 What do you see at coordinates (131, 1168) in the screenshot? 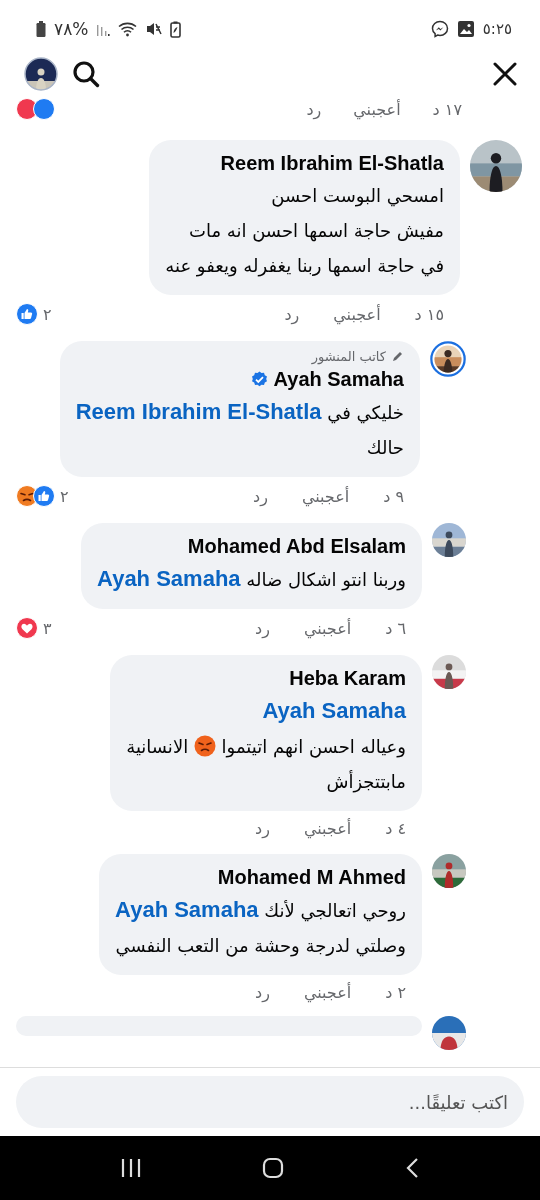
I see `recent-apps-icon` at bounding box center [131, 1168].